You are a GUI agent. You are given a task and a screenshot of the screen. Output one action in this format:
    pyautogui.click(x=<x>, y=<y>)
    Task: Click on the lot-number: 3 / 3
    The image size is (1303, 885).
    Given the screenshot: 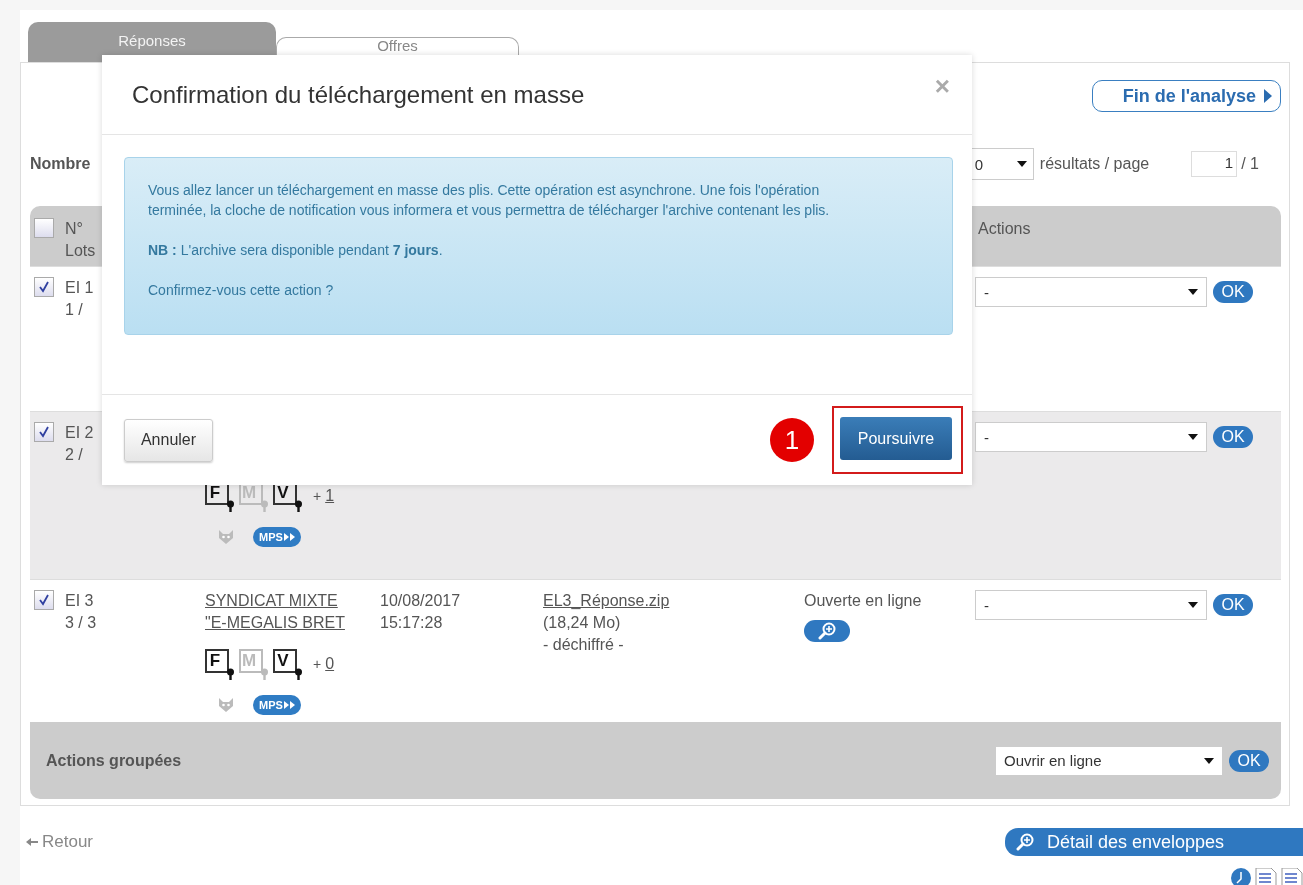 What is the action you would take?
    pyautogui.click(x=81, y=623)
    